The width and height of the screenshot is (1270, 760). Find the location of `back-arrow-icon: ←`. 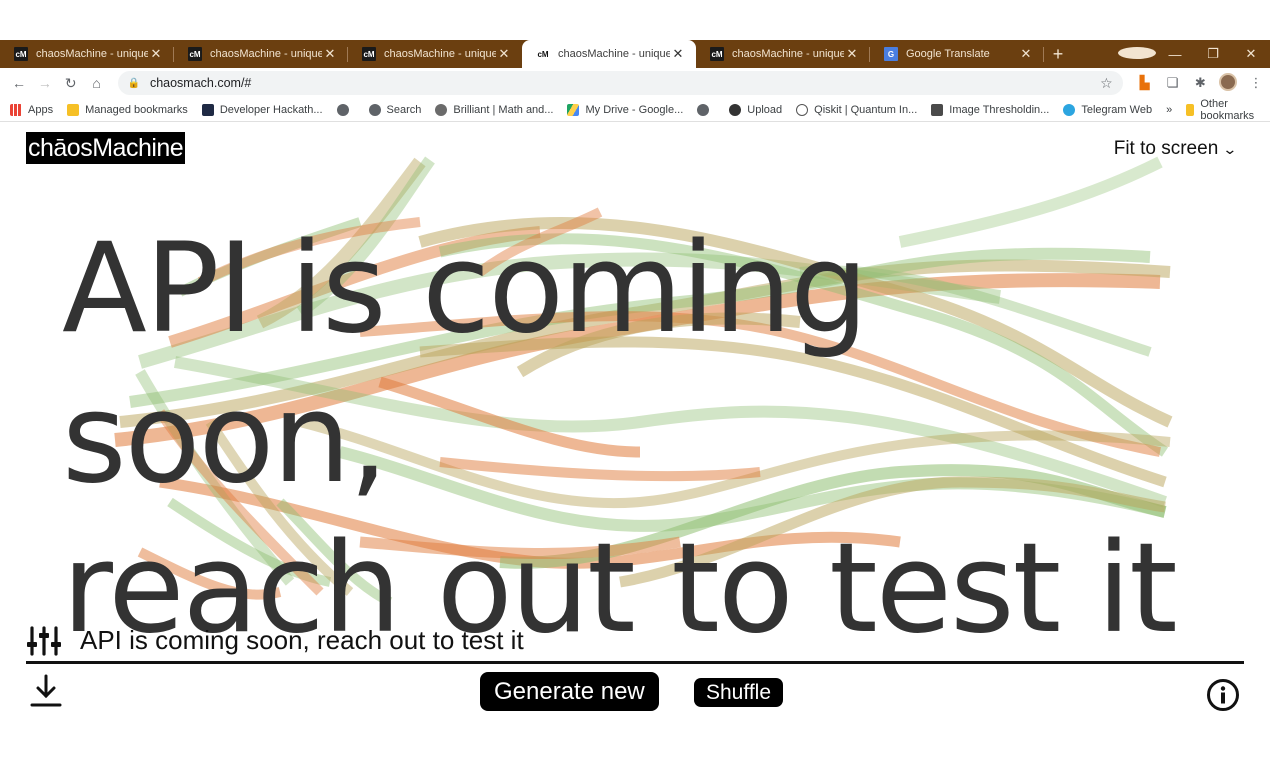

back-arrow-icon: ← is located at coordinates (19, 83).